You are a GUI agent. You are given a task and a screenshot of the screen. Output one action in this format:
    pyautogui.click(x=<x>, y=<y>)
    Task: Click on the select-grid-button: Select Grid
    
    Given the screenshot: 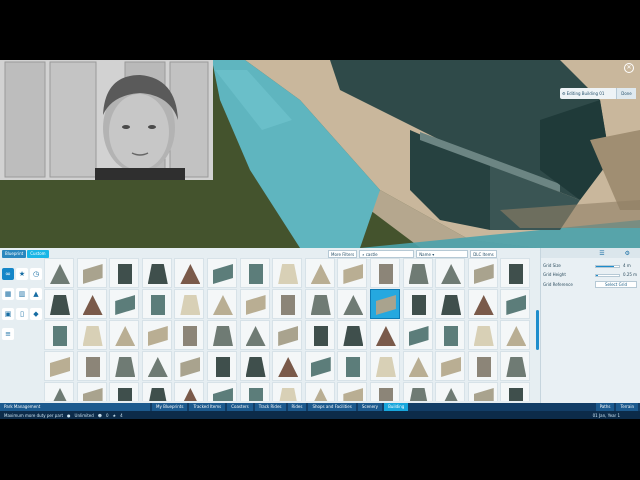 What is the action you would take?
    pyautogui.click(x=616, y=284)
    